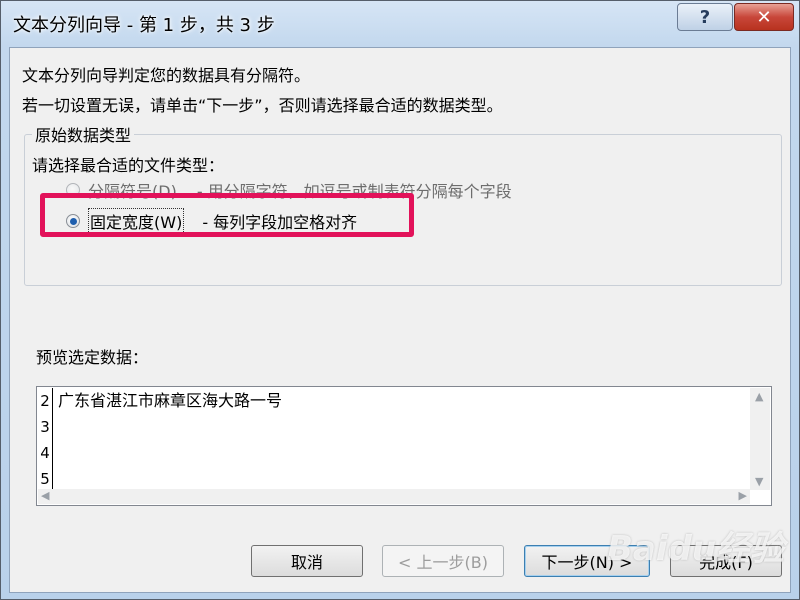 This screenshot has height=600, width=800. Describe the element at coordinates (92, 357) in the screenshot. I see `preview-label: 预览选定数据：` at that location.